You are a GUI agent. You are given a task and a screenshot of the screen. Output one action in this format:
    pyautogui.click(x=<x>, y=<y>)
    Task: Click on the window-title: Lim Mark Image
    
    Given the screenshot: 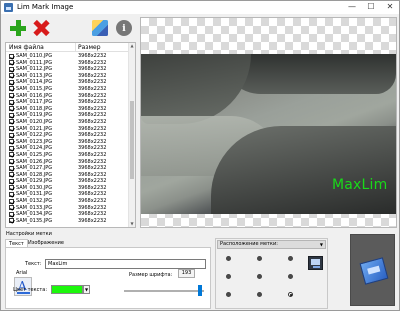 What is the action you would take?
    pyautogui.click(x=45, y=7)
    